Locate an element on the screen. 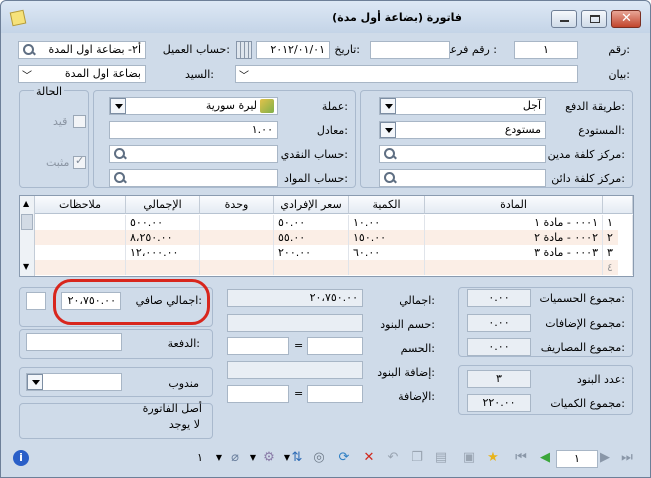  tools-icon: ⚙ is located at coordinates (269, 458).